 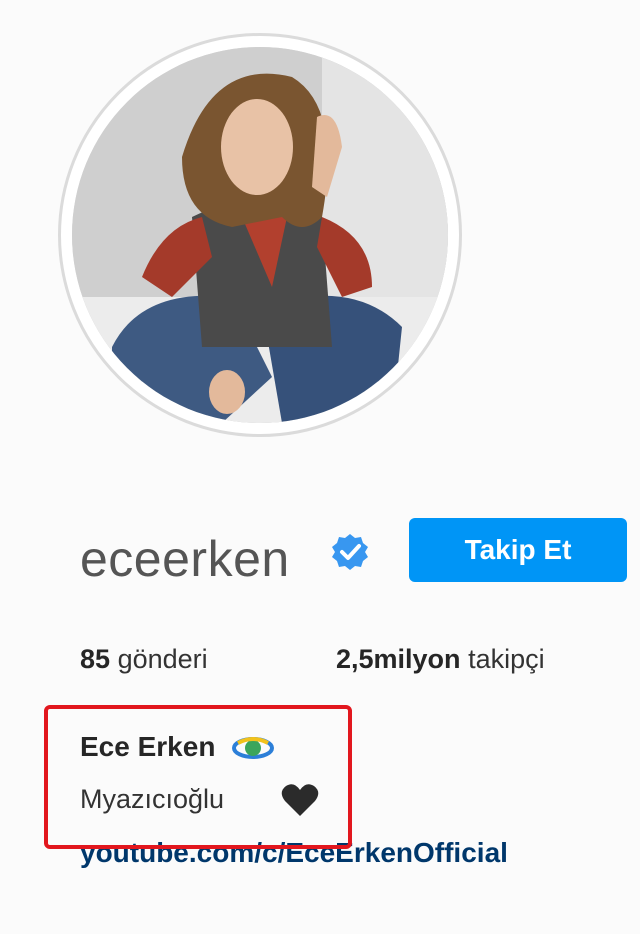 What do you see at coordinates (398, 659) in the screenshot?
I see `followers-count: 2,5milyon` at bounding box center [398, 659].